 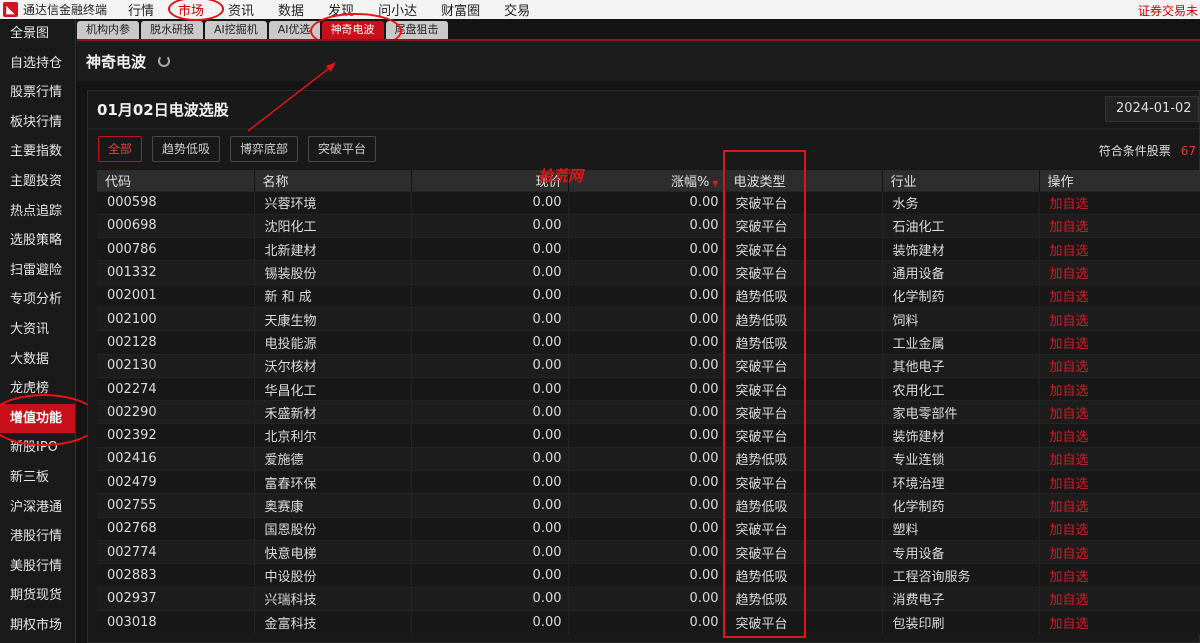 What do you see at coordinates (648, 318) in the screenshot?
I see `table-row: 002100 天康生物 0.00 0.00 趋势低吸 饲料 加自选` at bounding box center [648, 318].